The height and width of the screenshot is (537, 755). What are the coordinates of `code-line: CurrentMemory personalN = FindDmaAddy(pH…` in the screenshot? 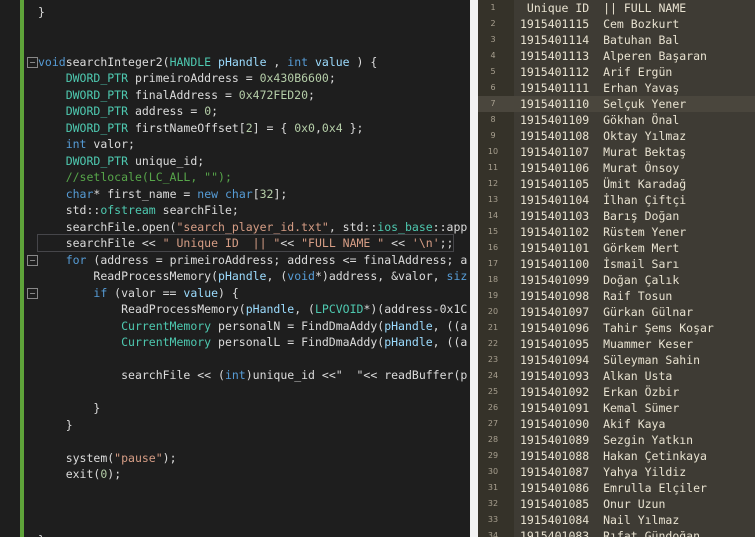 It's located at (252, 326).